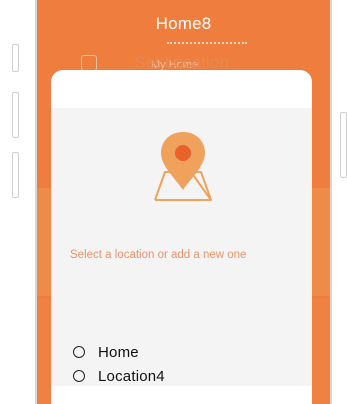 The width and height of the screenshot is (347, 404). Describe the element at coordinates (338, 202) in the screenshot. I see `phone-frame-right` at that location.